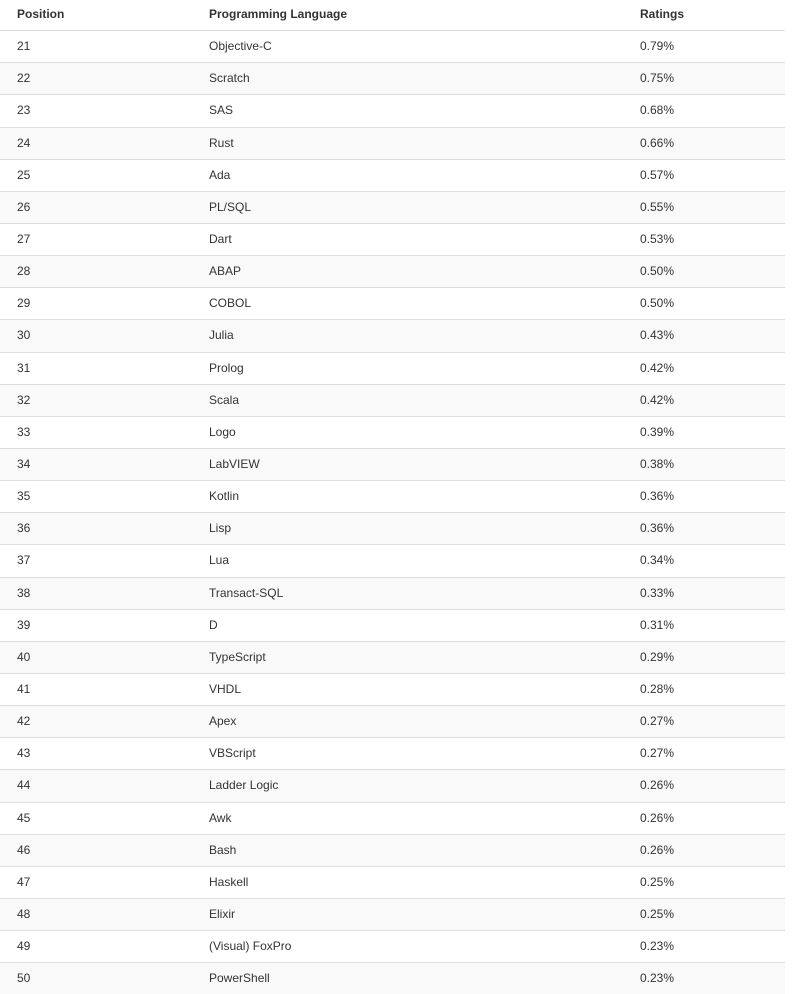  Describe the element at coordinates (392, 753) in the screenshot. I see `table-row: 43 VBScript 0.27%` at that location.